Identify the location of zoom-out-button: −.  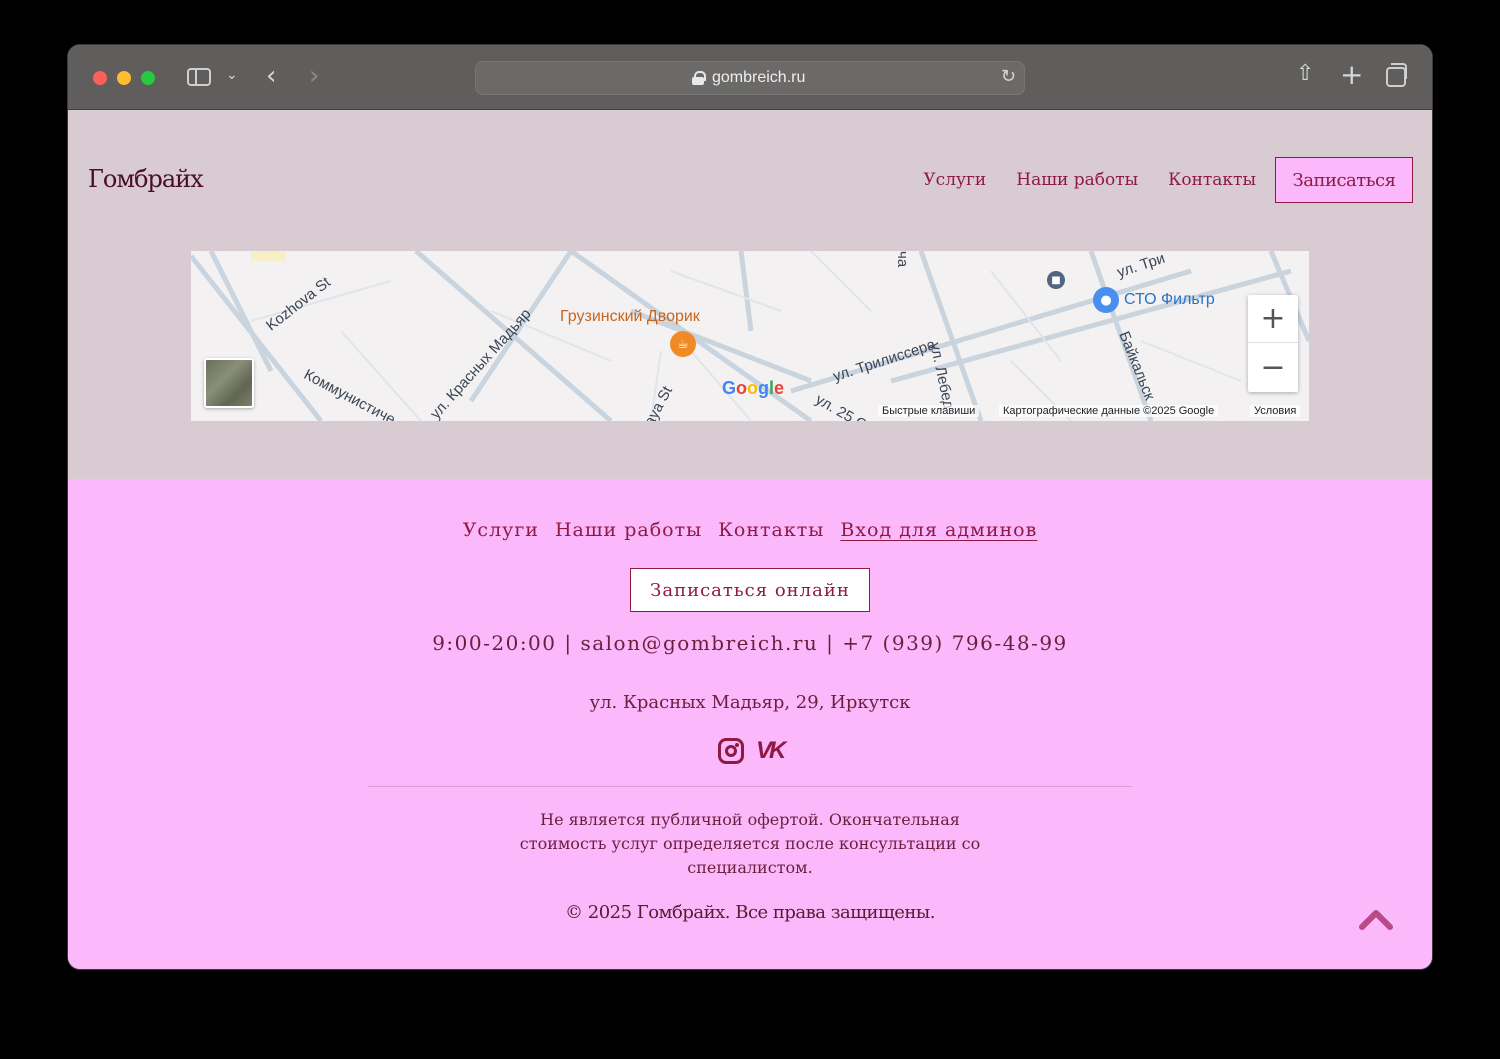
(1273, 367).